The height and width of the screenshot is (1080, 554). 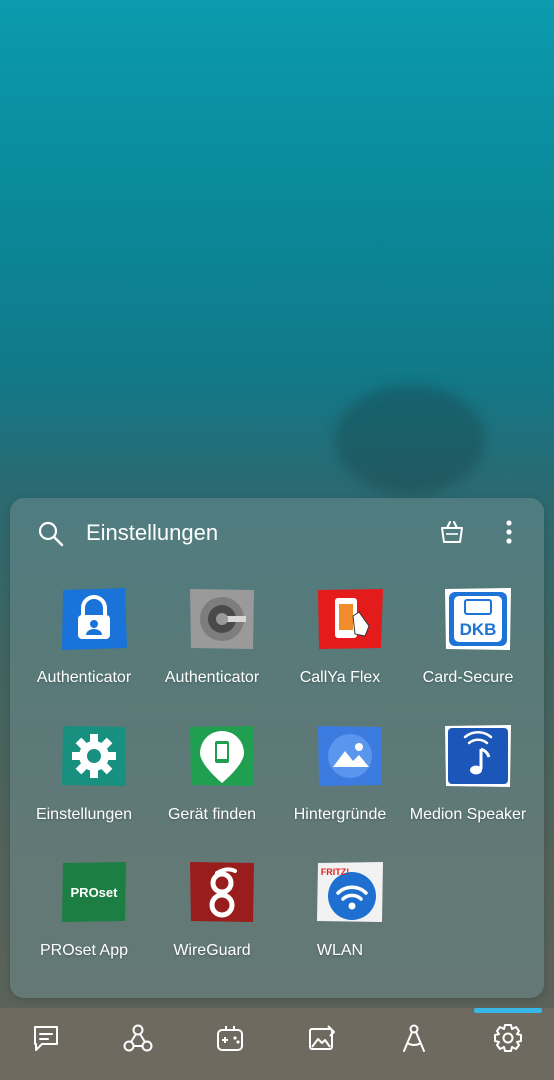 I want to click on fritz-wlan-icon: FRITZ!, so click(x=350, y=892).